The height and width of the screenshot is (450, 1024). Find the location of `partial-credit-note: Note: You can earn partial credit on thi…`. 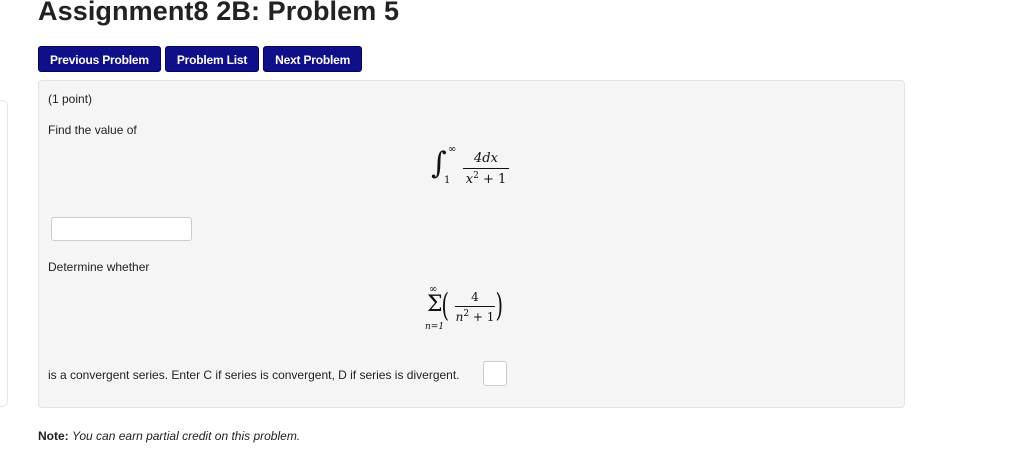

partial-credit-note: Note: You can earn partial credit on thi… is located at coordinates (169, 436).